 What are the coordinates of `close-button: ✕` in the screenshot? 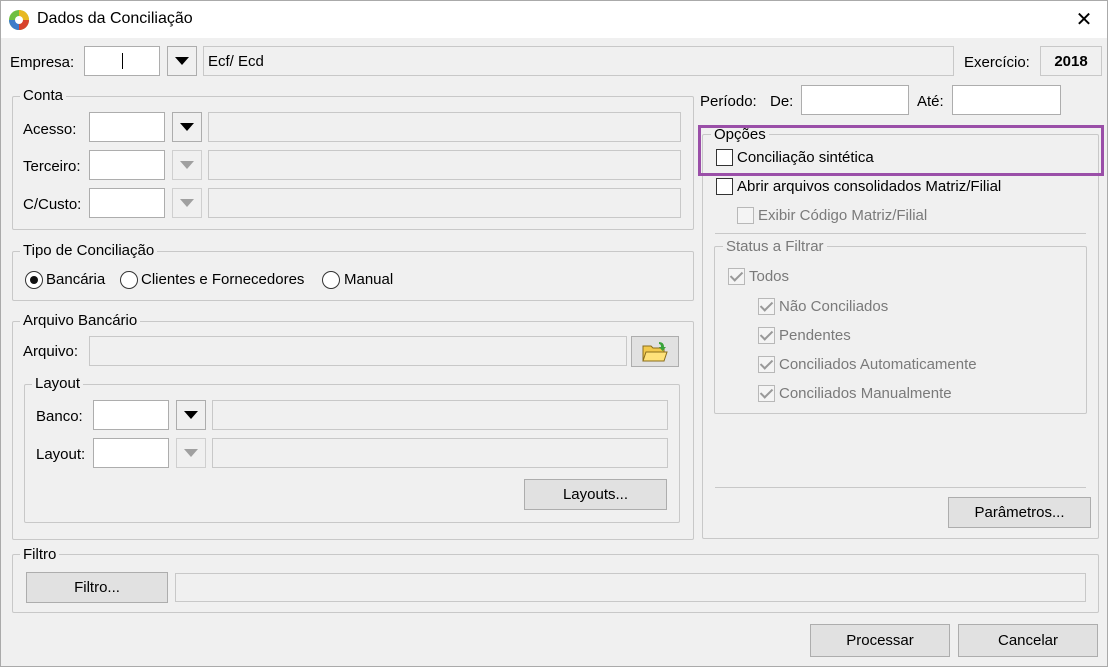 It's located at (1084, 19).